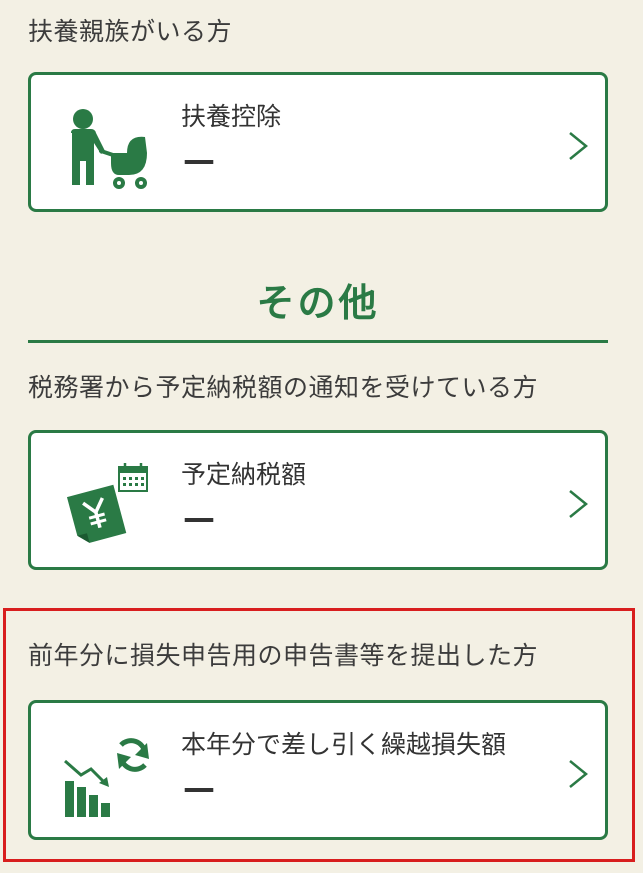 This screenshot has height=873, width=643. Describe the element at coordinates (107, 503) in the screenshot. I see `yen-document-calendar-icon` at that location.